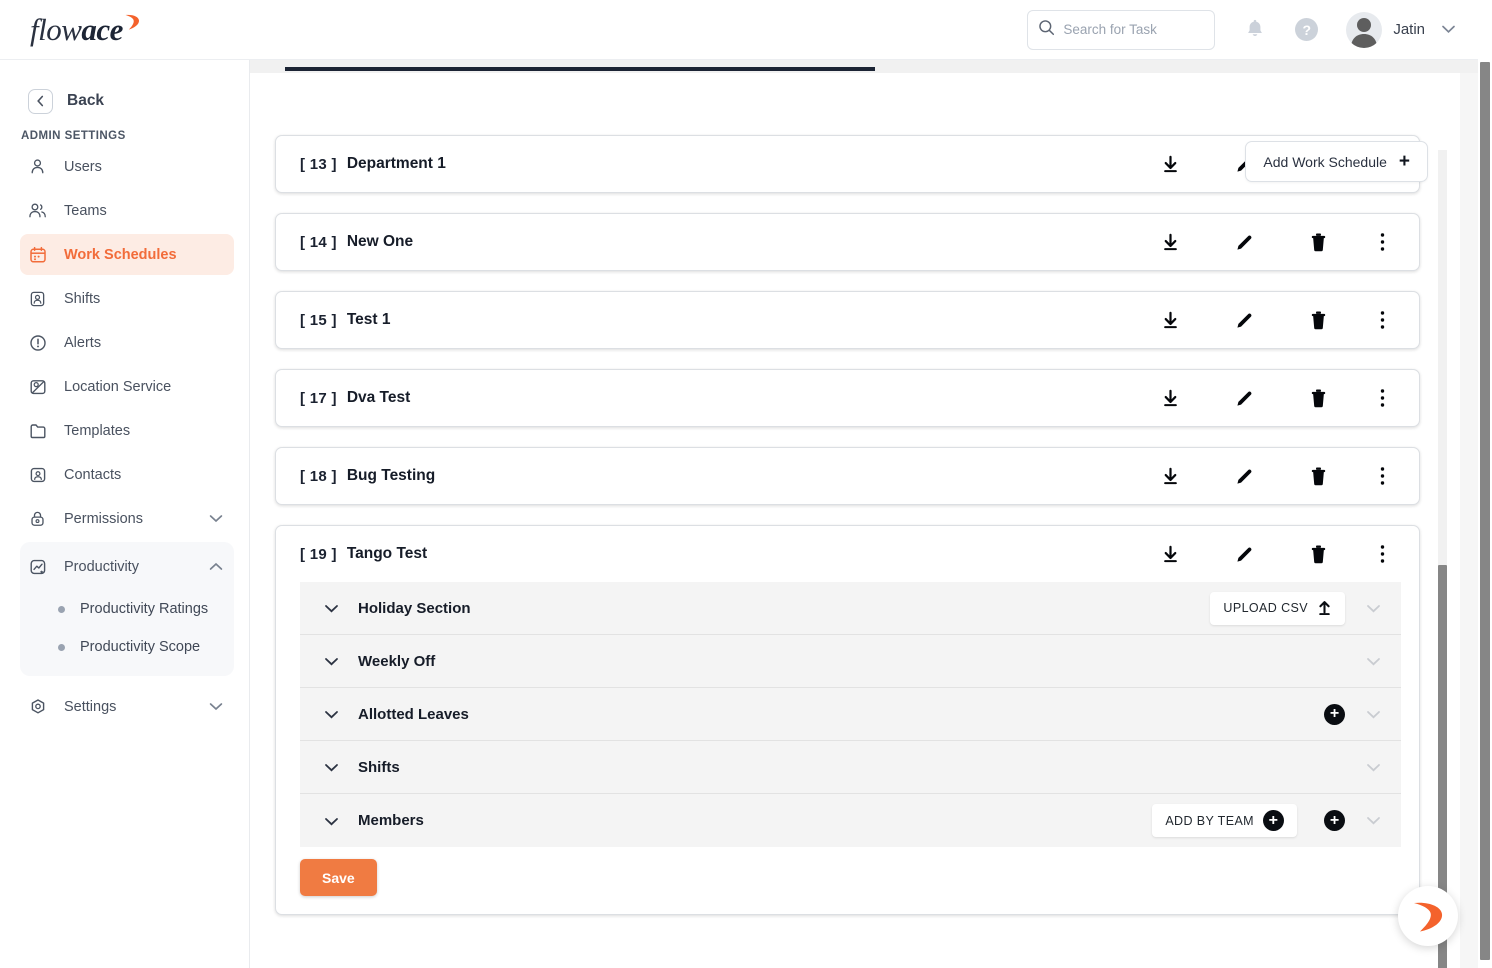 This screenshot has width=1492, height=968. I want to click on sidebar-item-teams: Teams, so click(127, 210).